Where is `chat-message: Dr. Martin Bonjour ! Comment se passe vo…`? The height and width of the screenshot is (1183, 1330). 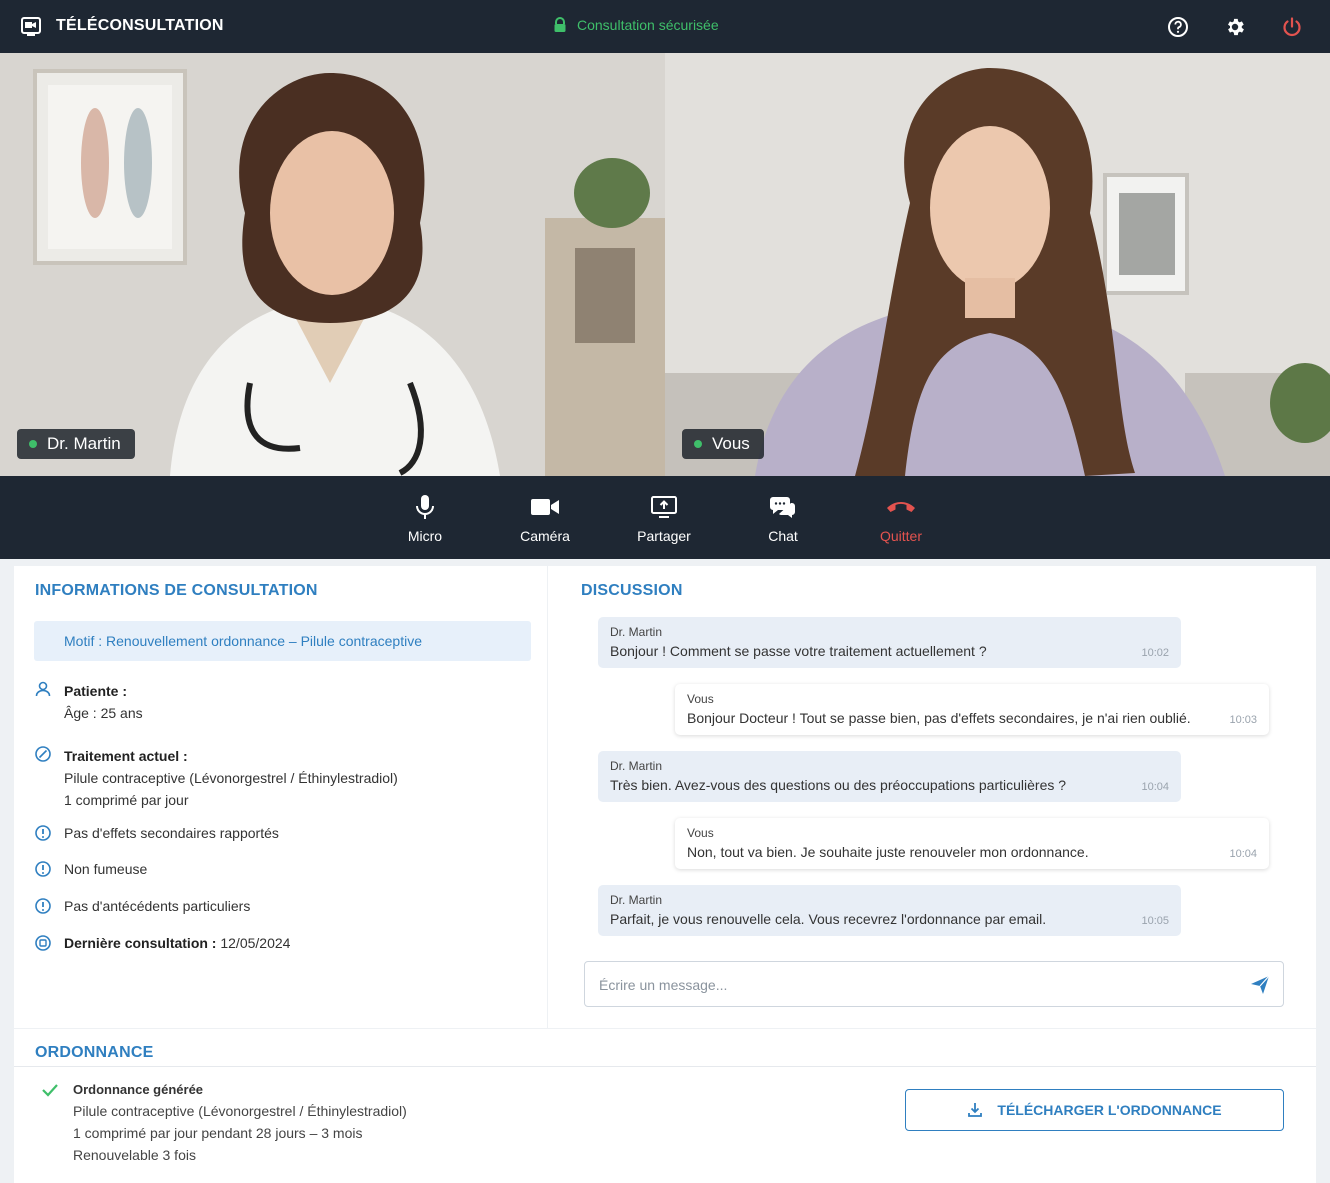
chat-message: Dr. Martin Bonjour ! Comment se passe vo… is located at coordinates (889, 642).